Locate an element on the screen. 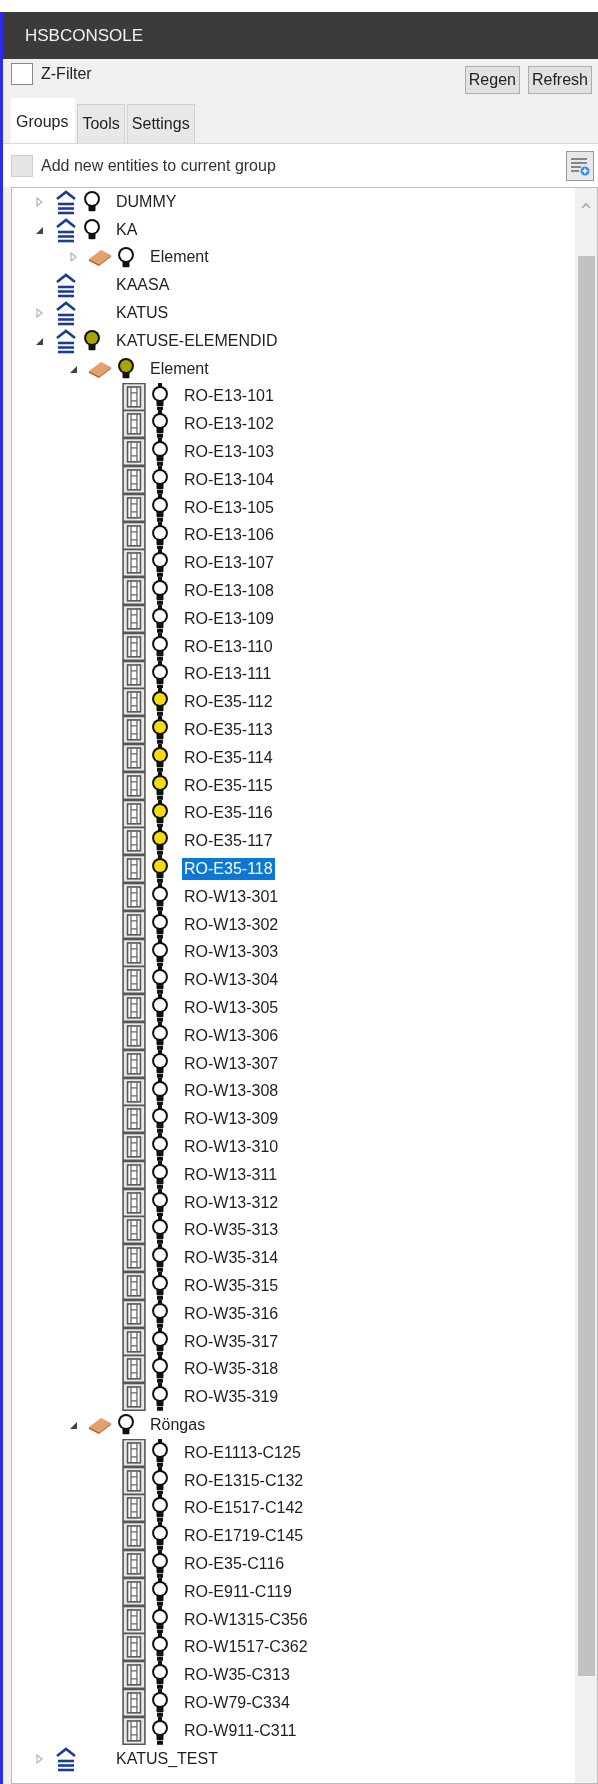 This screenshot has height=1784, width=598. tree-item: RO-W13-311 is located at coordinates (231, 1174).